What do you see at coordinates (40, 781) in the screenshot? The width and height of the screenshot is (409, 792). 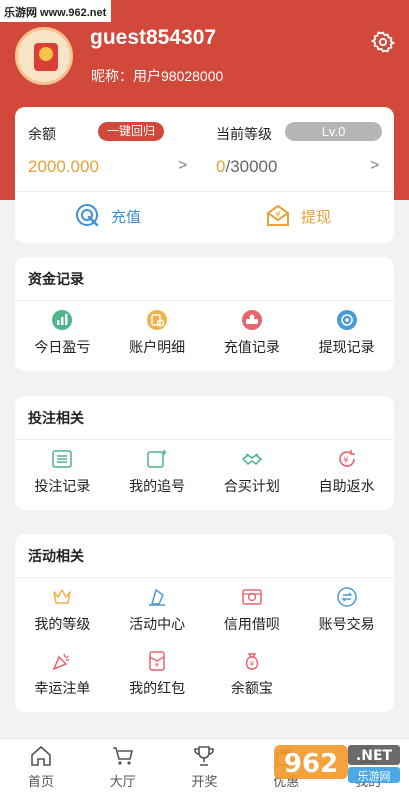 I see `tab-label: 首页` at bounding box center [40, 781].